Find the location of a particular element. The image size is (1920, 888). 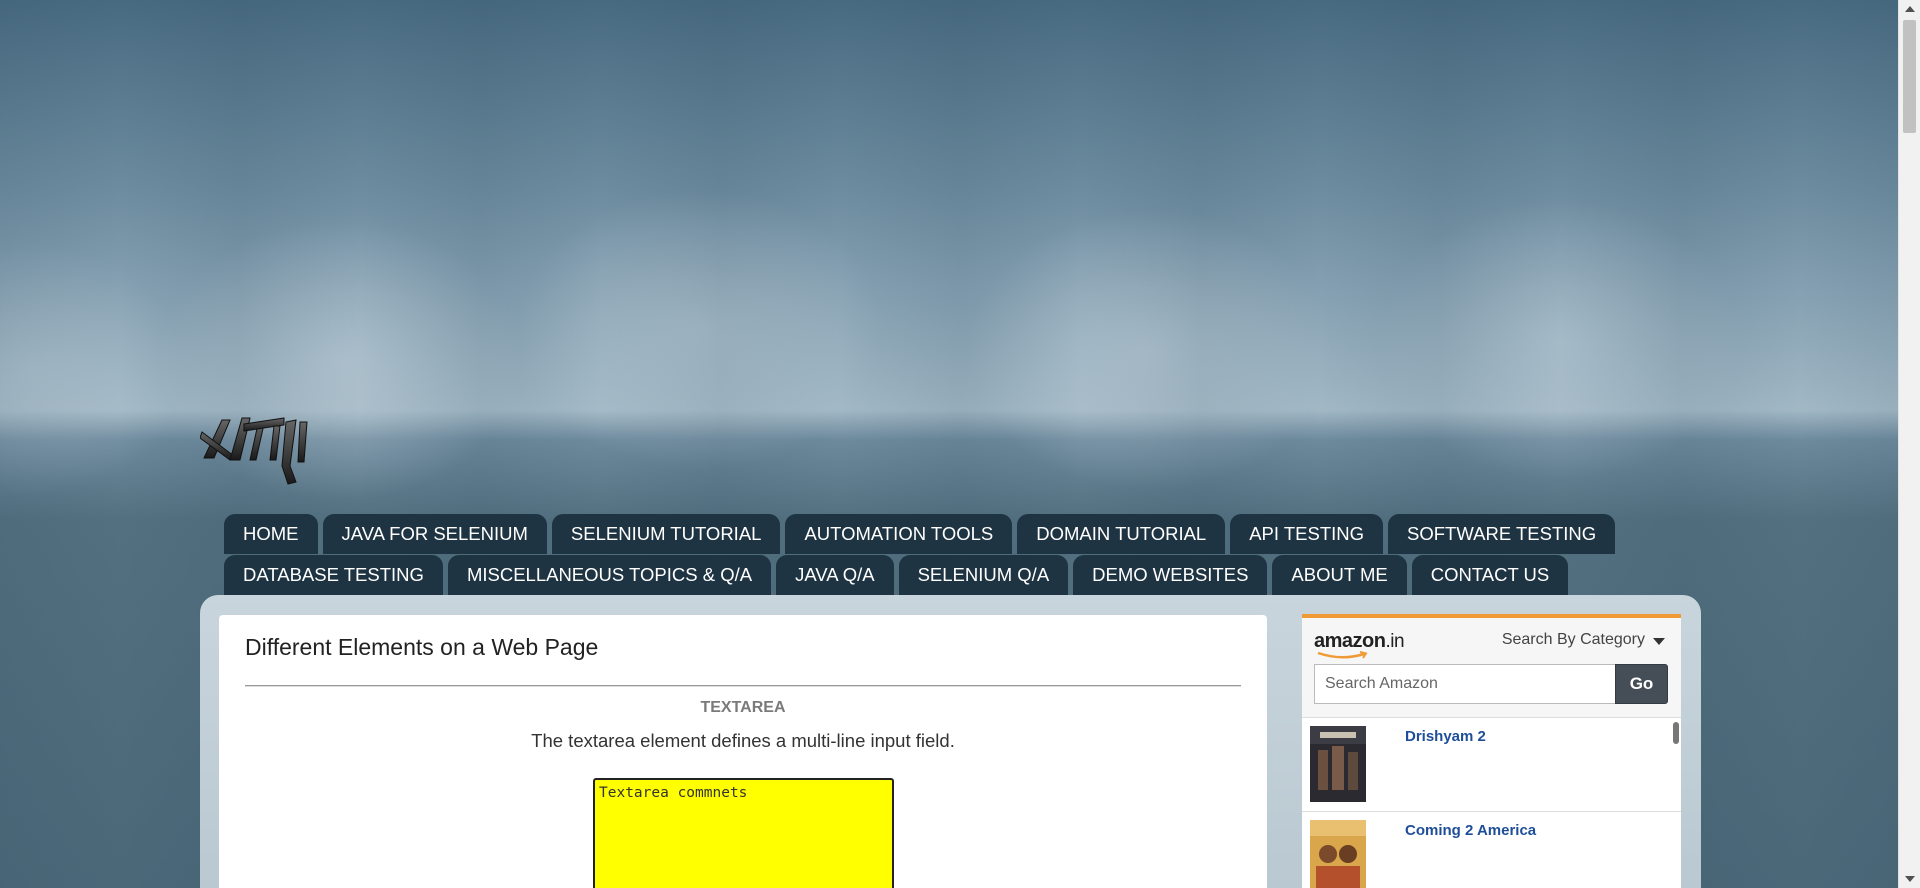

nav-tab-automation-tools: AUTOMATION TOOLS is located at coordinates (899, 534).